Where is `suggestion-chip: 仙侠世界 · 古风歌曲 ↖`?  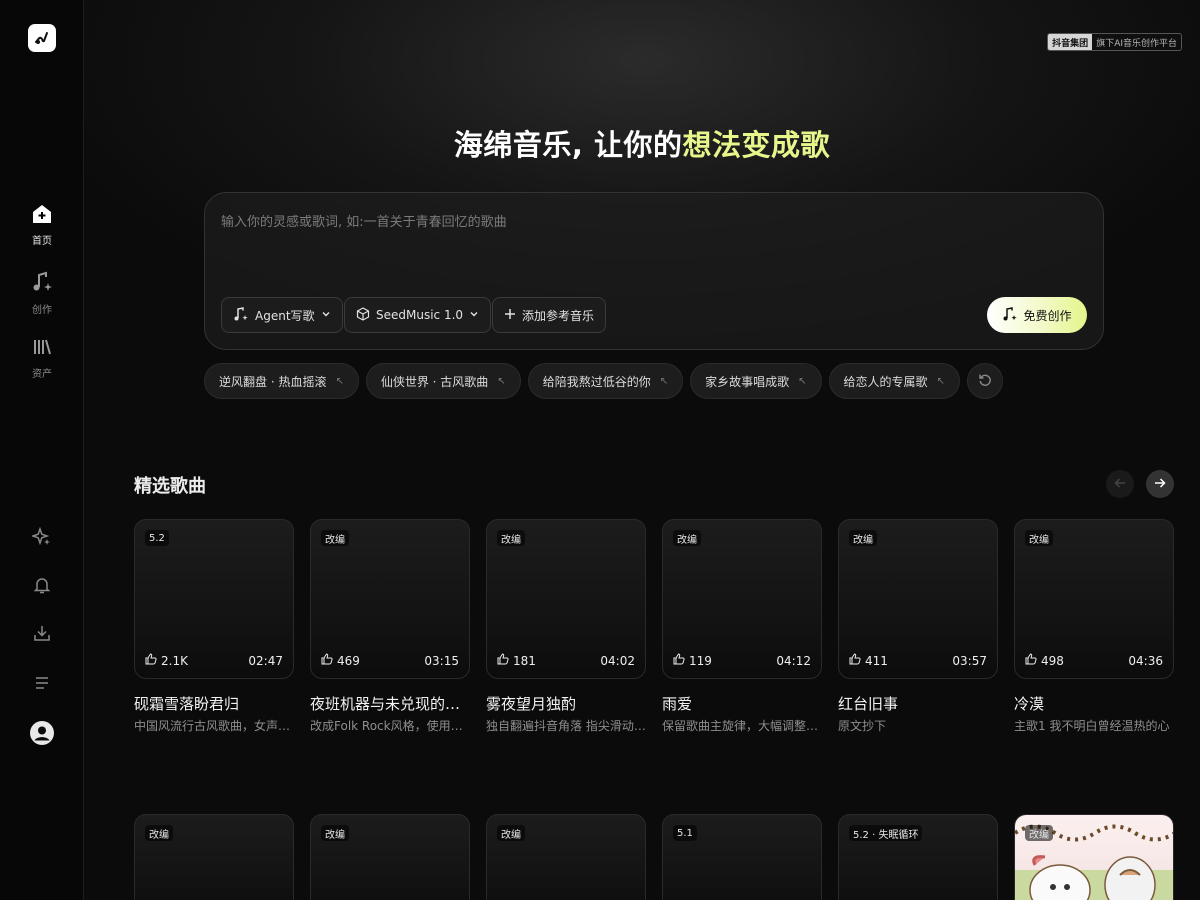
suggestion-chip: 仙侠世界 · 古风歌曲 ↖ is located at coordinates (443, 381).